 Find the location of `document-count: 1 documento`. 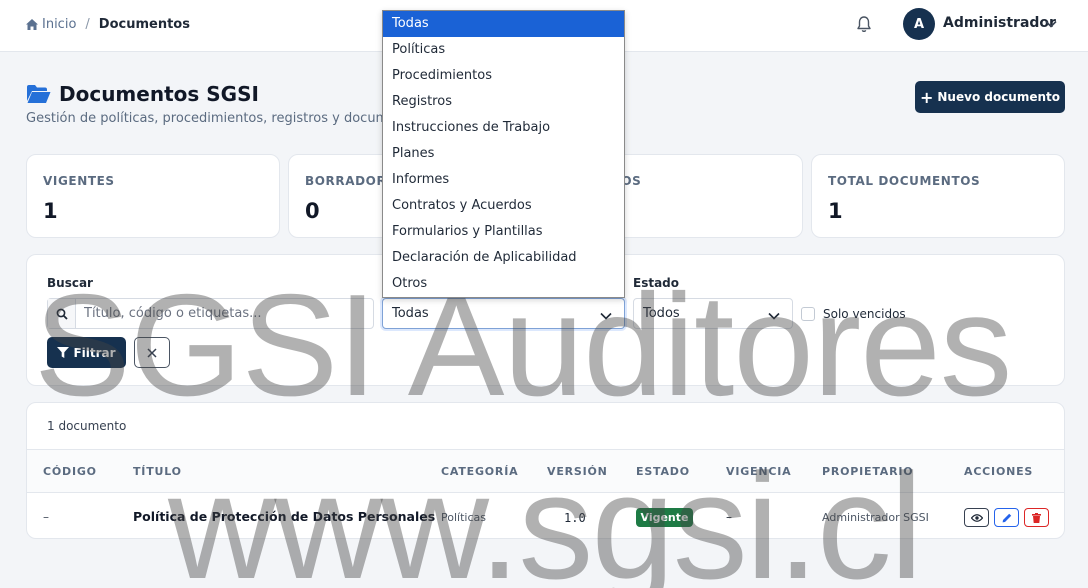

document-count: 1 documento is located at coordinates (87, 426).